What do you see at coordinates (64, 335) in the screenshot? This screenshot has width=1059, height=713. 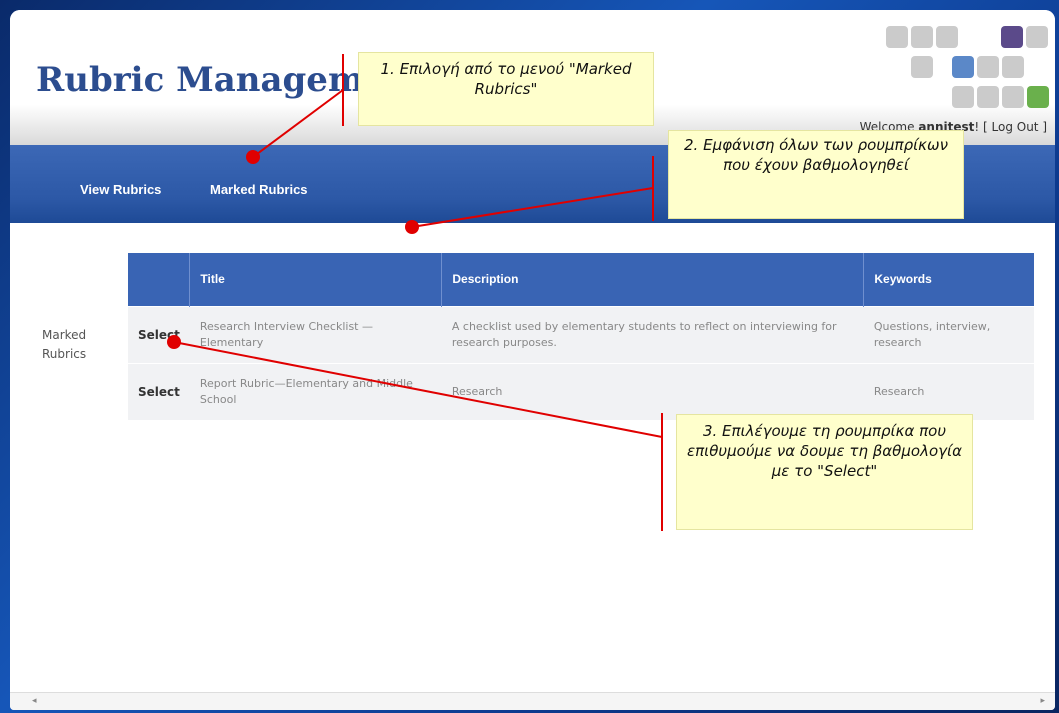 I see `sidebar-label-line1: Marked` at bounding box center [64, 335].